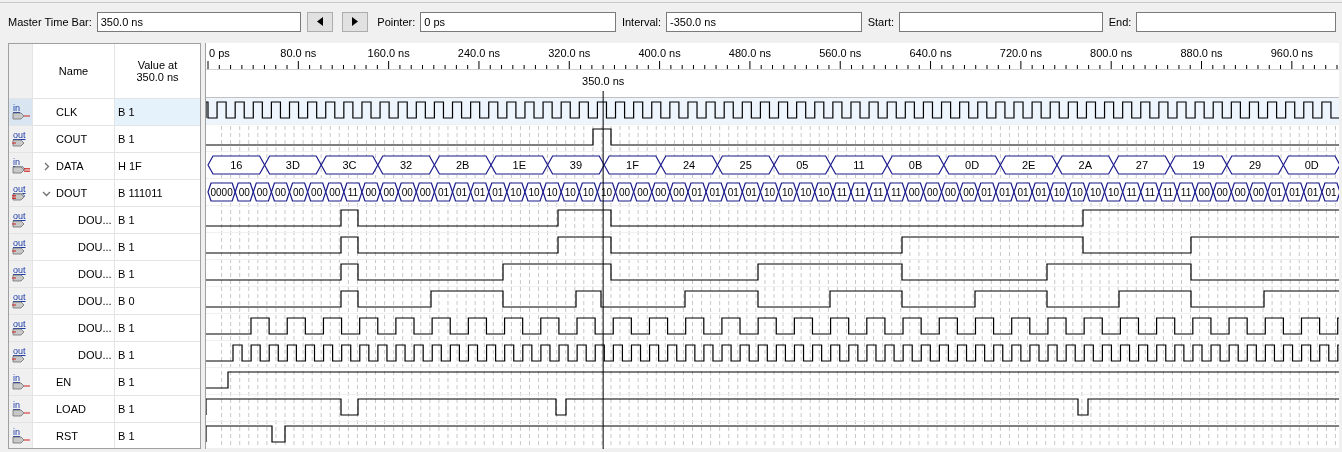 This screenshot has width=1342, height=452. I want to click on time-label: 320.0 ns, so click(569, 53).